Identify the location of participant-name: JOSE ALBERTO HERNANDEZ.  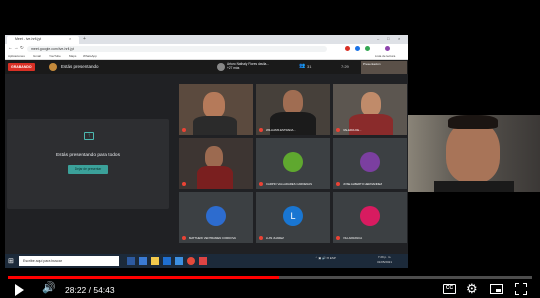
(363, 184).